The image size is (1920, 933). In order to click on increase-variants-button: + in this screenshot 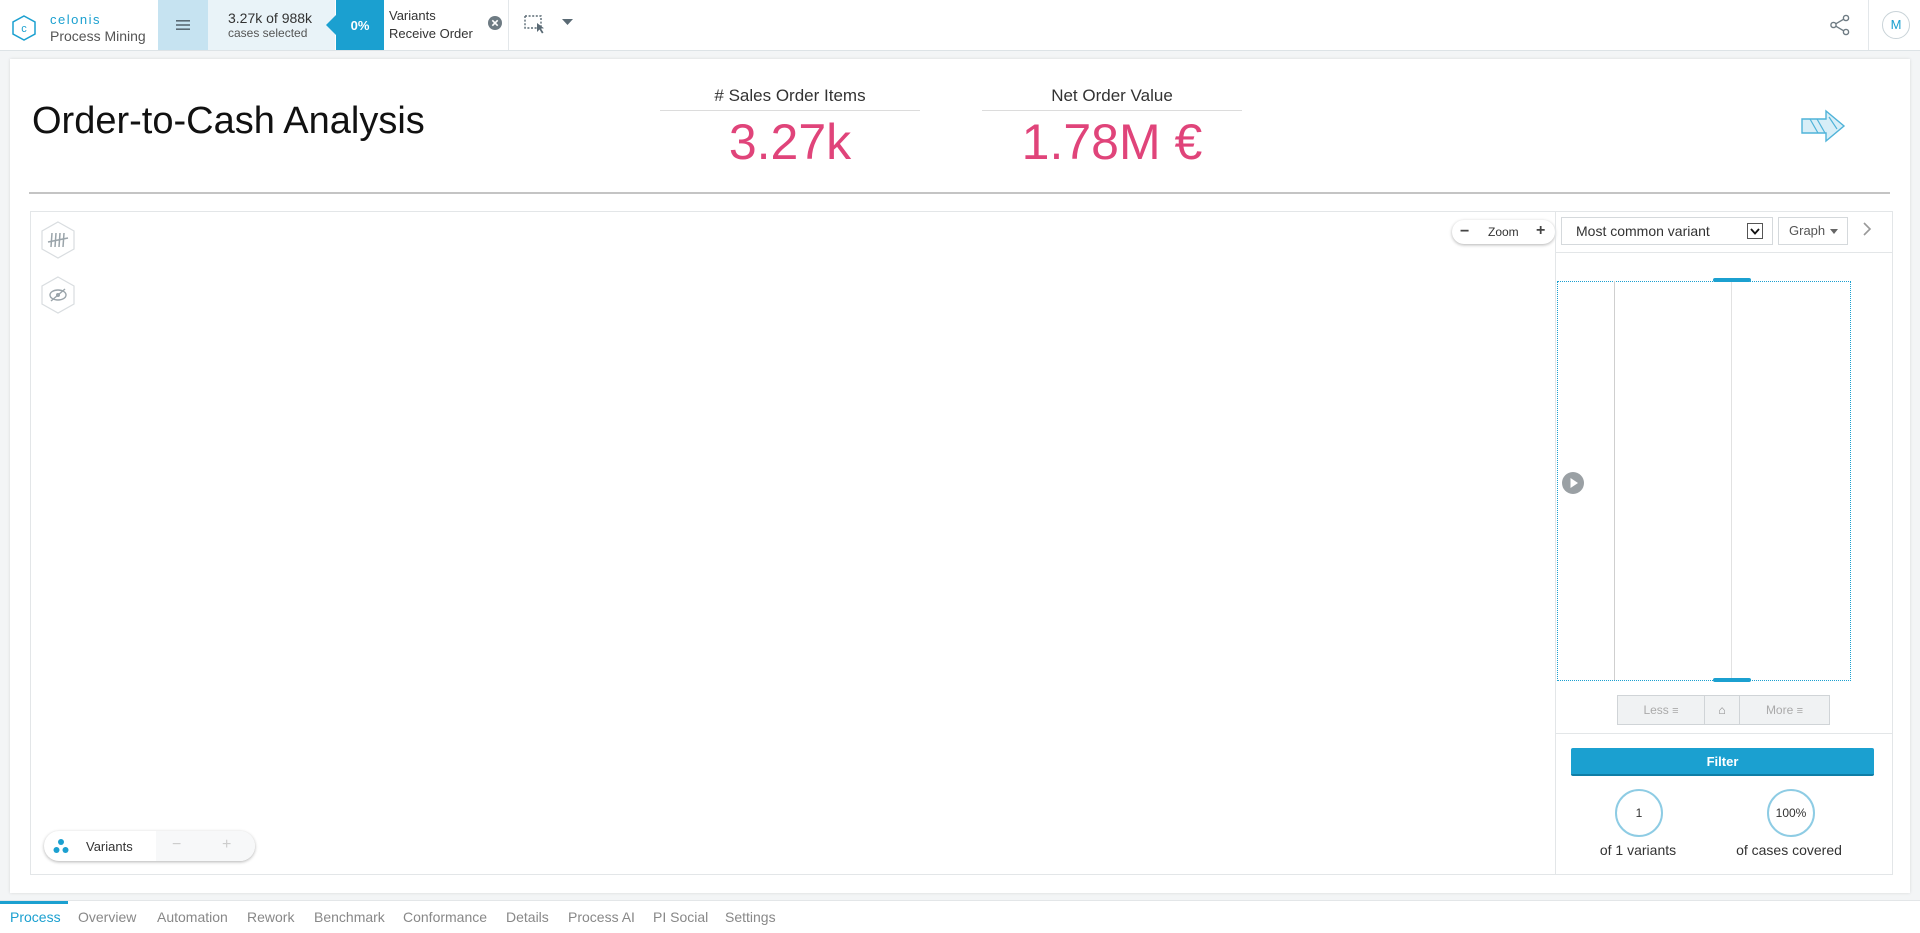, I will do `click(226, 845)`.